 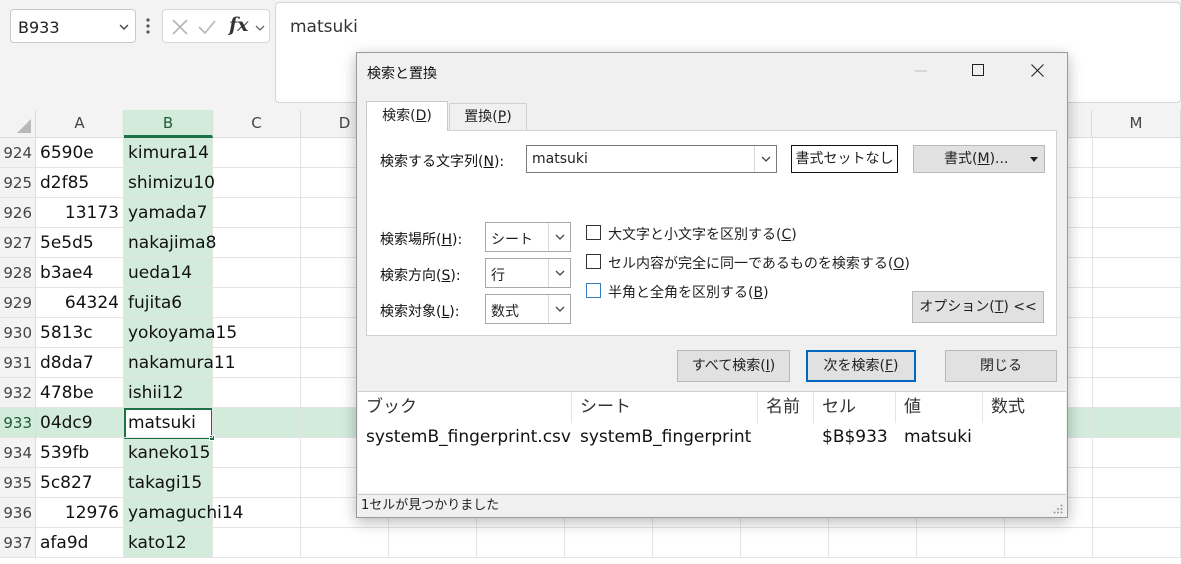 What do you see at coordinates (786, 407) in the screenshot?
I see `results-column-header: 名前` at bounding box center [786, 407].